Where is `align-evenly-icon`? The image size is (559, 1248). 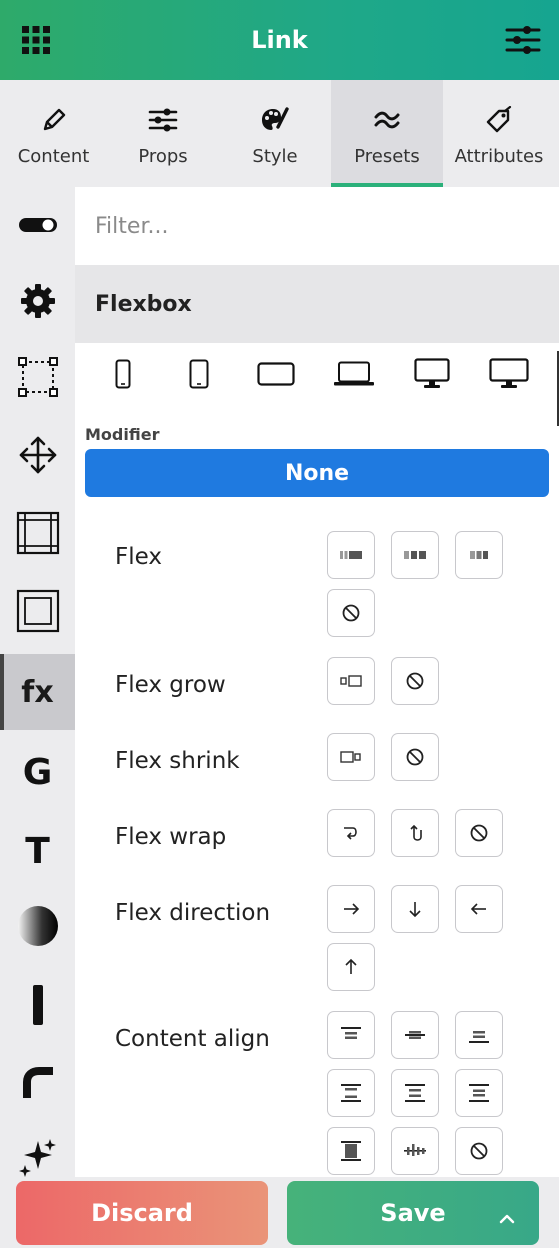 align-evenly-icon is located at coordinates (479, 1093).